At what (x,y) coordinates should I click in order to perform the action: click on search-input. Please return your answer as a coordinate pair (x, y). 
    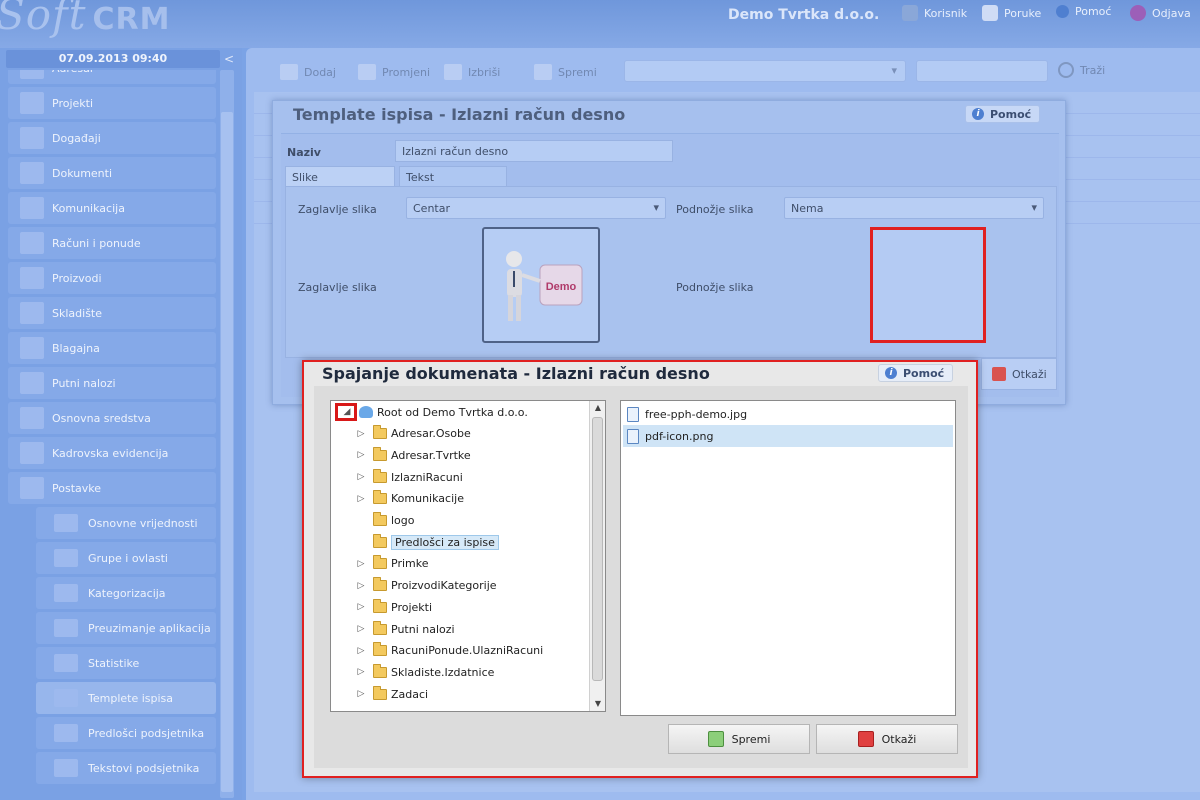
    Looking at the image, I should click on (982, 71).